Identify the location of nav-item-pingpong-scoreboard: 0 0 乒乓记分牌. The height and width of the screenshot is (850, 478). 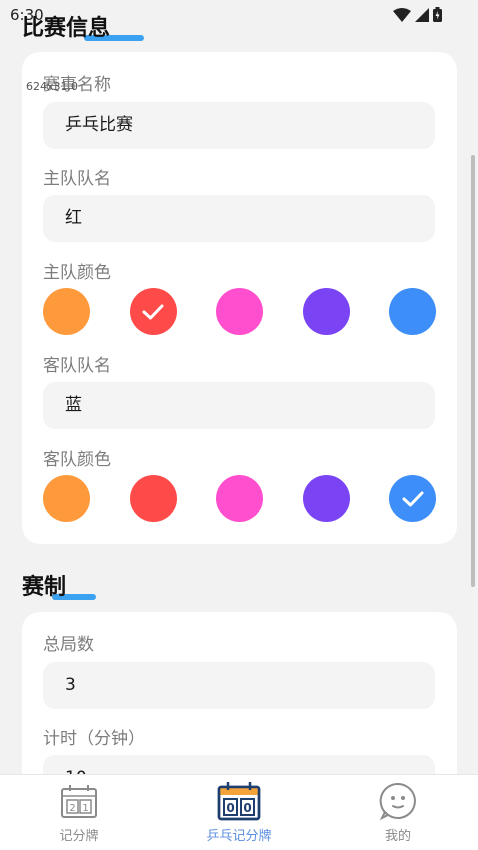
(239, 814).